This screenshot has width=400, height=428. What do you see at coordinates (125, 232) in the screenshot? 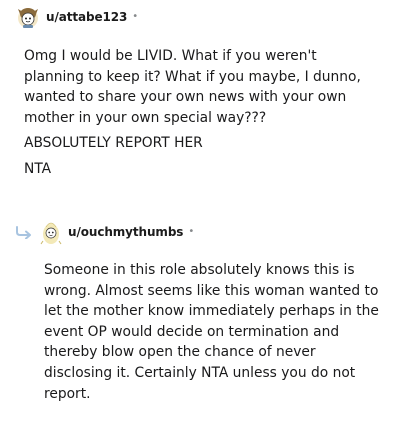
I see `username: u/ouchmythumbs` at bounding box center [125, 232].